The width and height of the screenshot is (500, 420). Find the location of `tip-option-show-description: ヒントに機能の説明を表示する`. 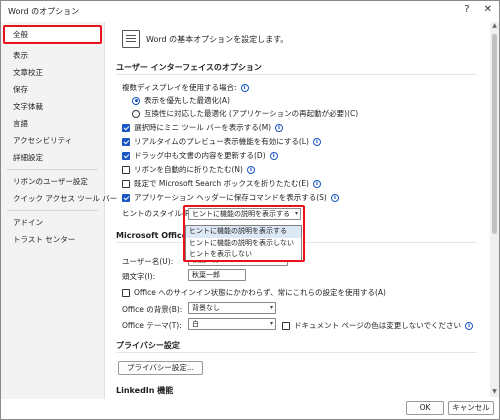

tip-option-show-description: ヒントに機能の説明を表示する is located at coordinates (243, 232).